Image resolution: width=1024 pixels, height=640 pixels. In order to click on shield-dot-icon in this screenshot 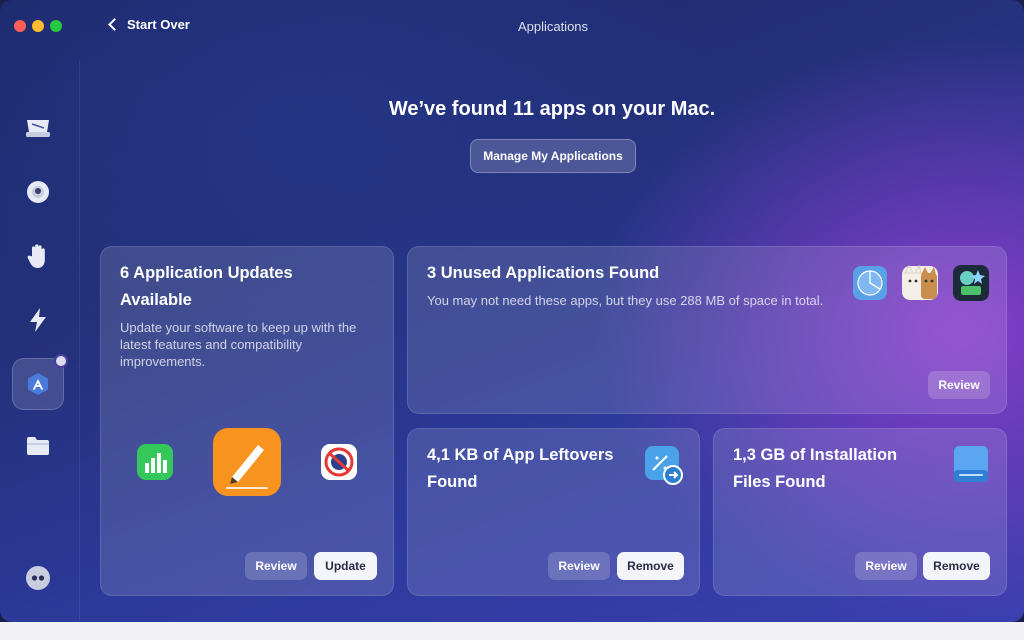, I will do `click(38, 192)`.